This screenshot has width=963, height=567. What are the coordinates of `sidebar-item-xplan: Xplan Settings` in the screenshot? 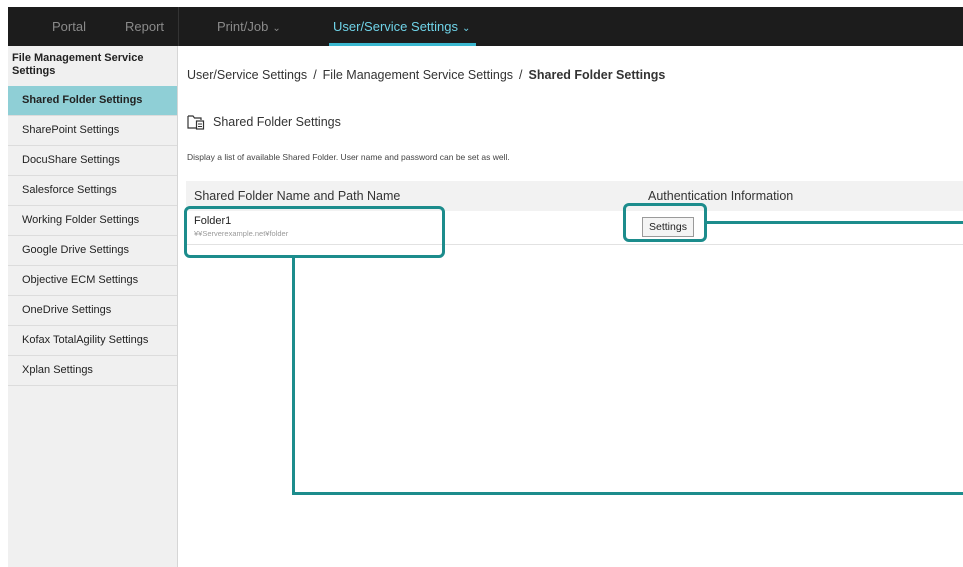 It's located at (92, 371).